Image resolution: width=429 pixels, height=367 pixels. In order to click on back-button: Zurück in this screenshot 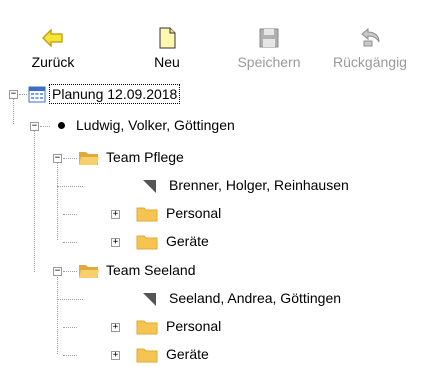, I will do `click(53, 51)`.